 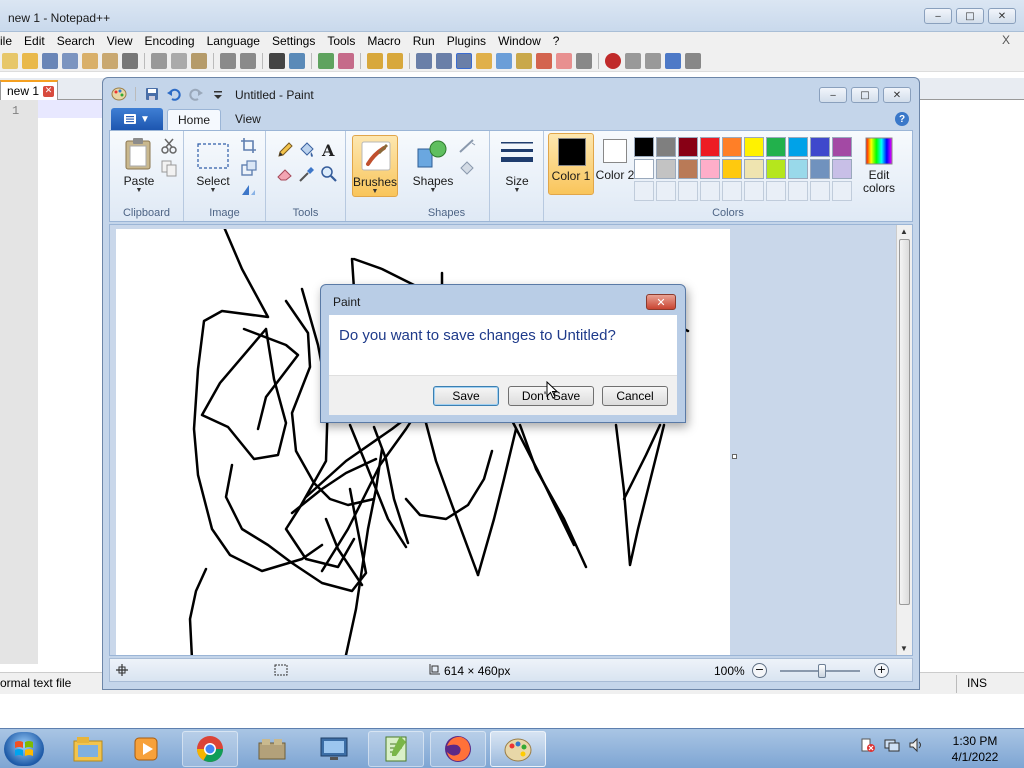 I want to click on network-status-icon, so click(x=892, y=745).